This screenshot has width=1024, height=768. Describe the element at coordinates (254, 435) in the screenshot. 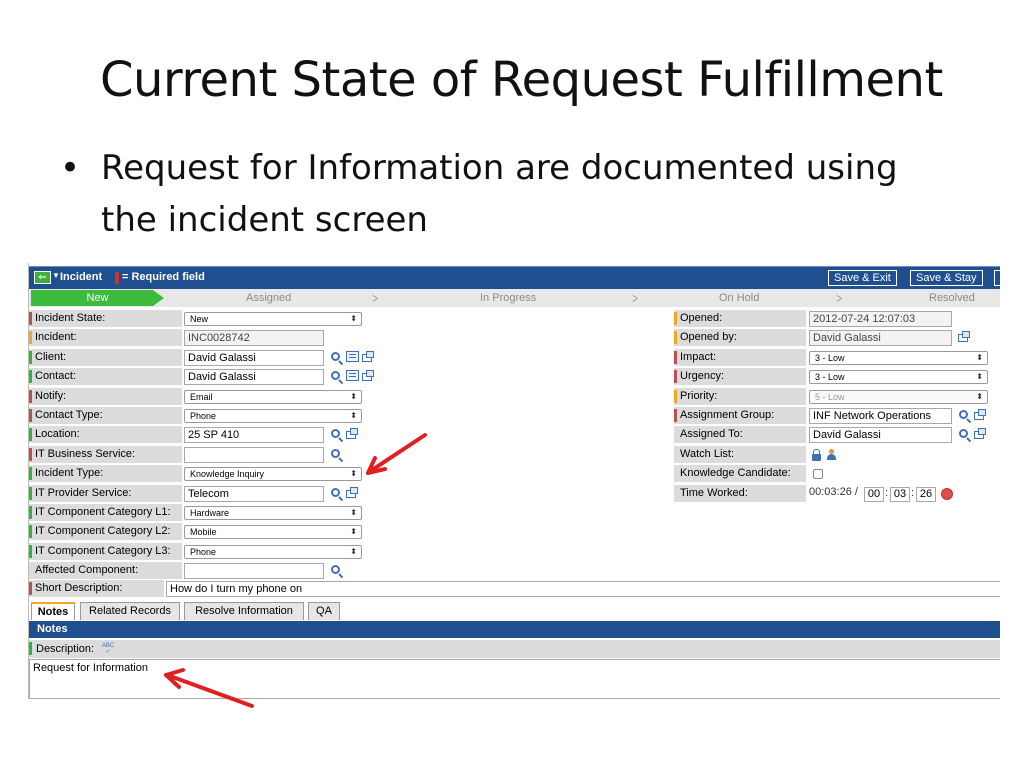

I see `field-location-input: 25 SP 410` at that location.